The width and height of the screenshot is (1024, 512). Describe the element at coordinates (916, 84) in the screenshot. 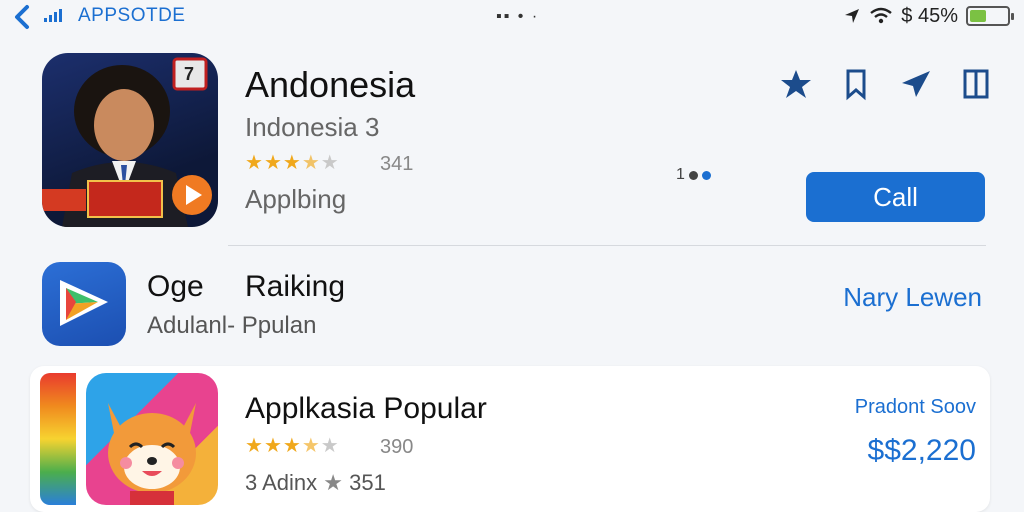

I see `plane-icon` at that location.